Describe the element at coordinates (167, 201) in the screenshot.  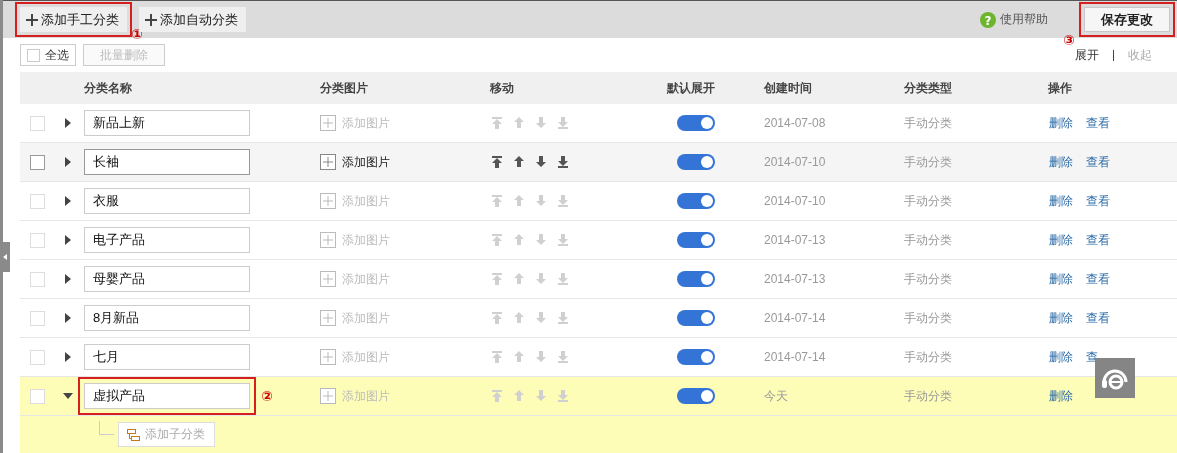
I see `name-field: 衣服` at that location.